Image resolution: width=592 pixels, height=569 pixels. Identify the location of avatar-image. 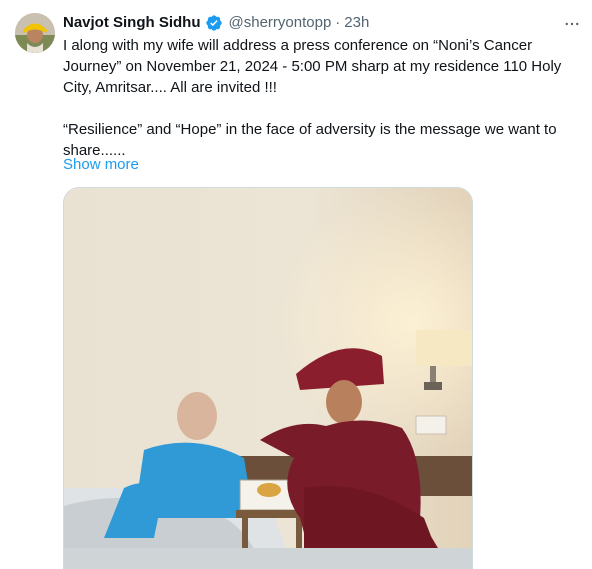
(35, 33).